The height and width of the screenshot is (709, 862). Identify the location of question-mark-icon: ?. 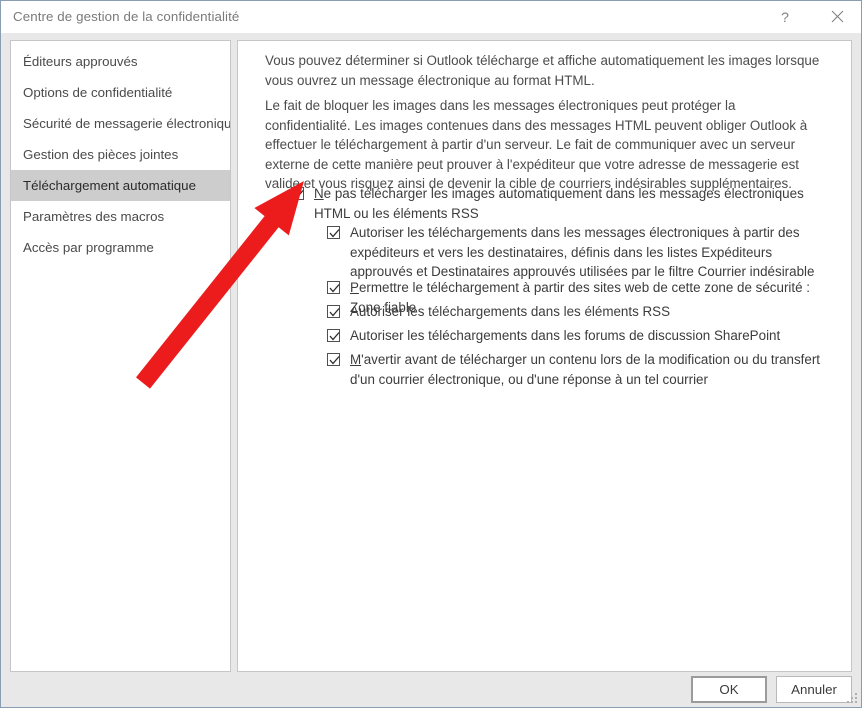
(785, 16).